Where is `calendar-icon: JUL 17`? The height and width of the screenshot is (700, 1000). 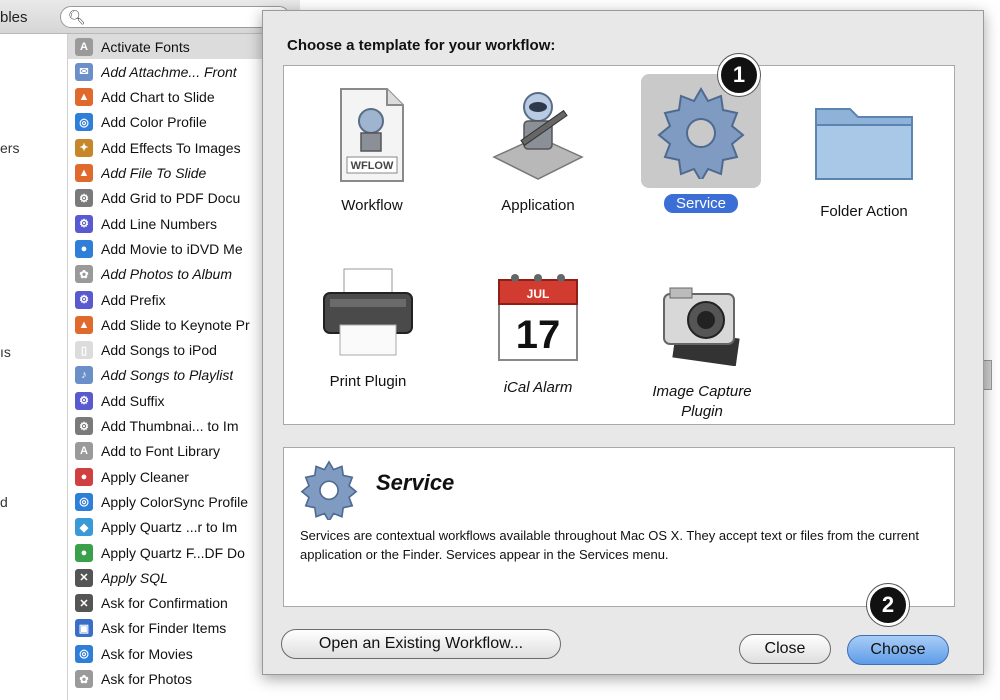 calendar-icon: JUL 17 is located at coordinates (538, 317).